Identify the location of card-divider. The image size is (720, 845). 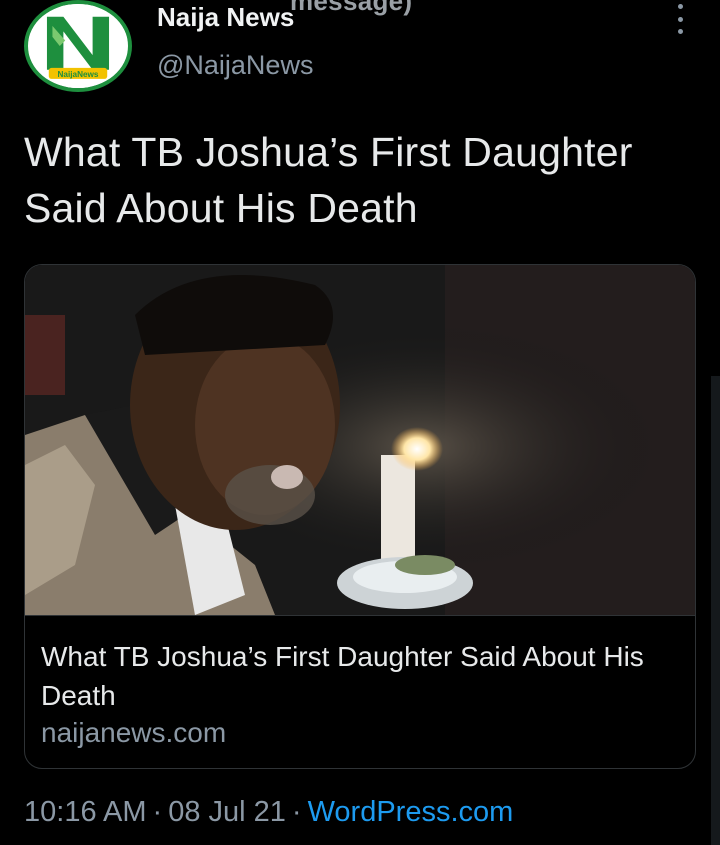
(360, 615).